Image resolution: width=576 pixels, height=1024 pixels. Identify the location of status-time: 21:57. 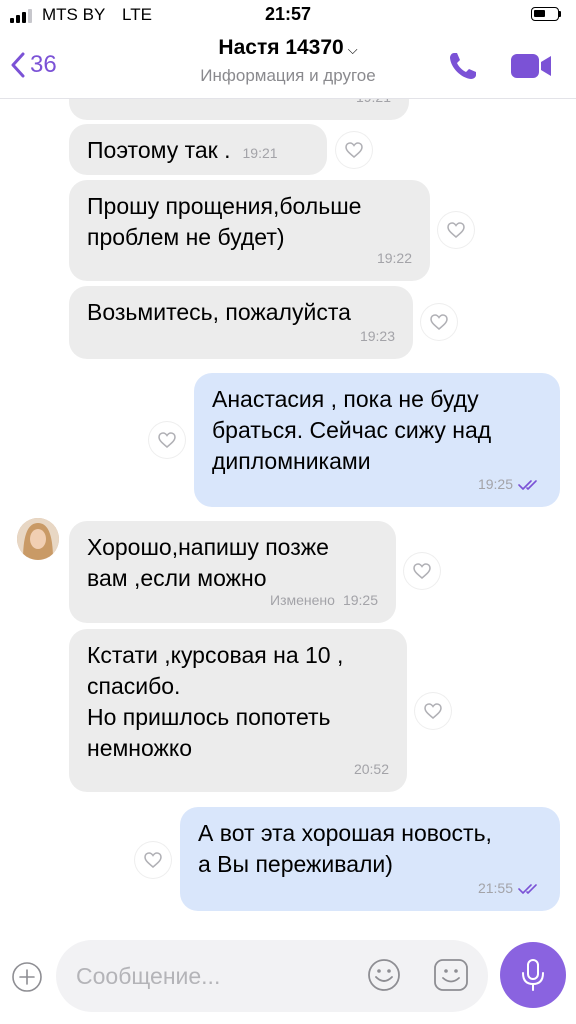
(288, 14).